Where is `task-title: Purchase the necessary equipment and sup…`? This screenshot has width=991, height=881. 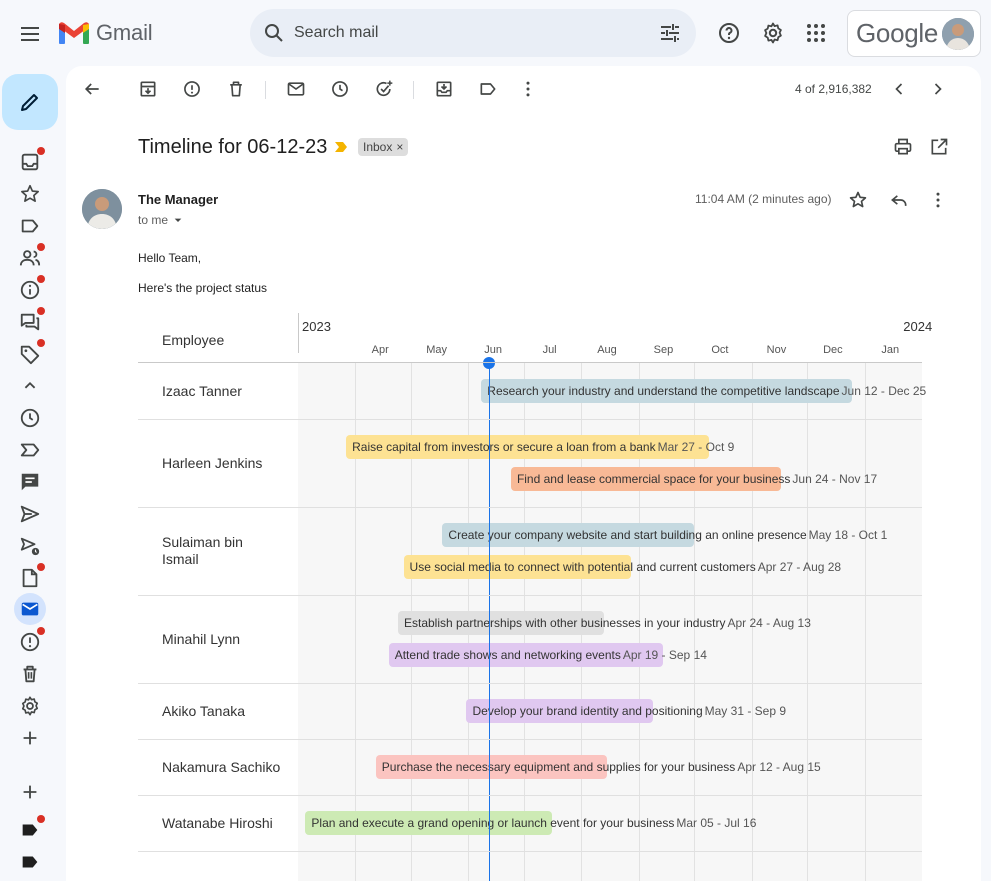
task-title: Purchase the necessary equipment and sup… is located at coordinates (558, 767).